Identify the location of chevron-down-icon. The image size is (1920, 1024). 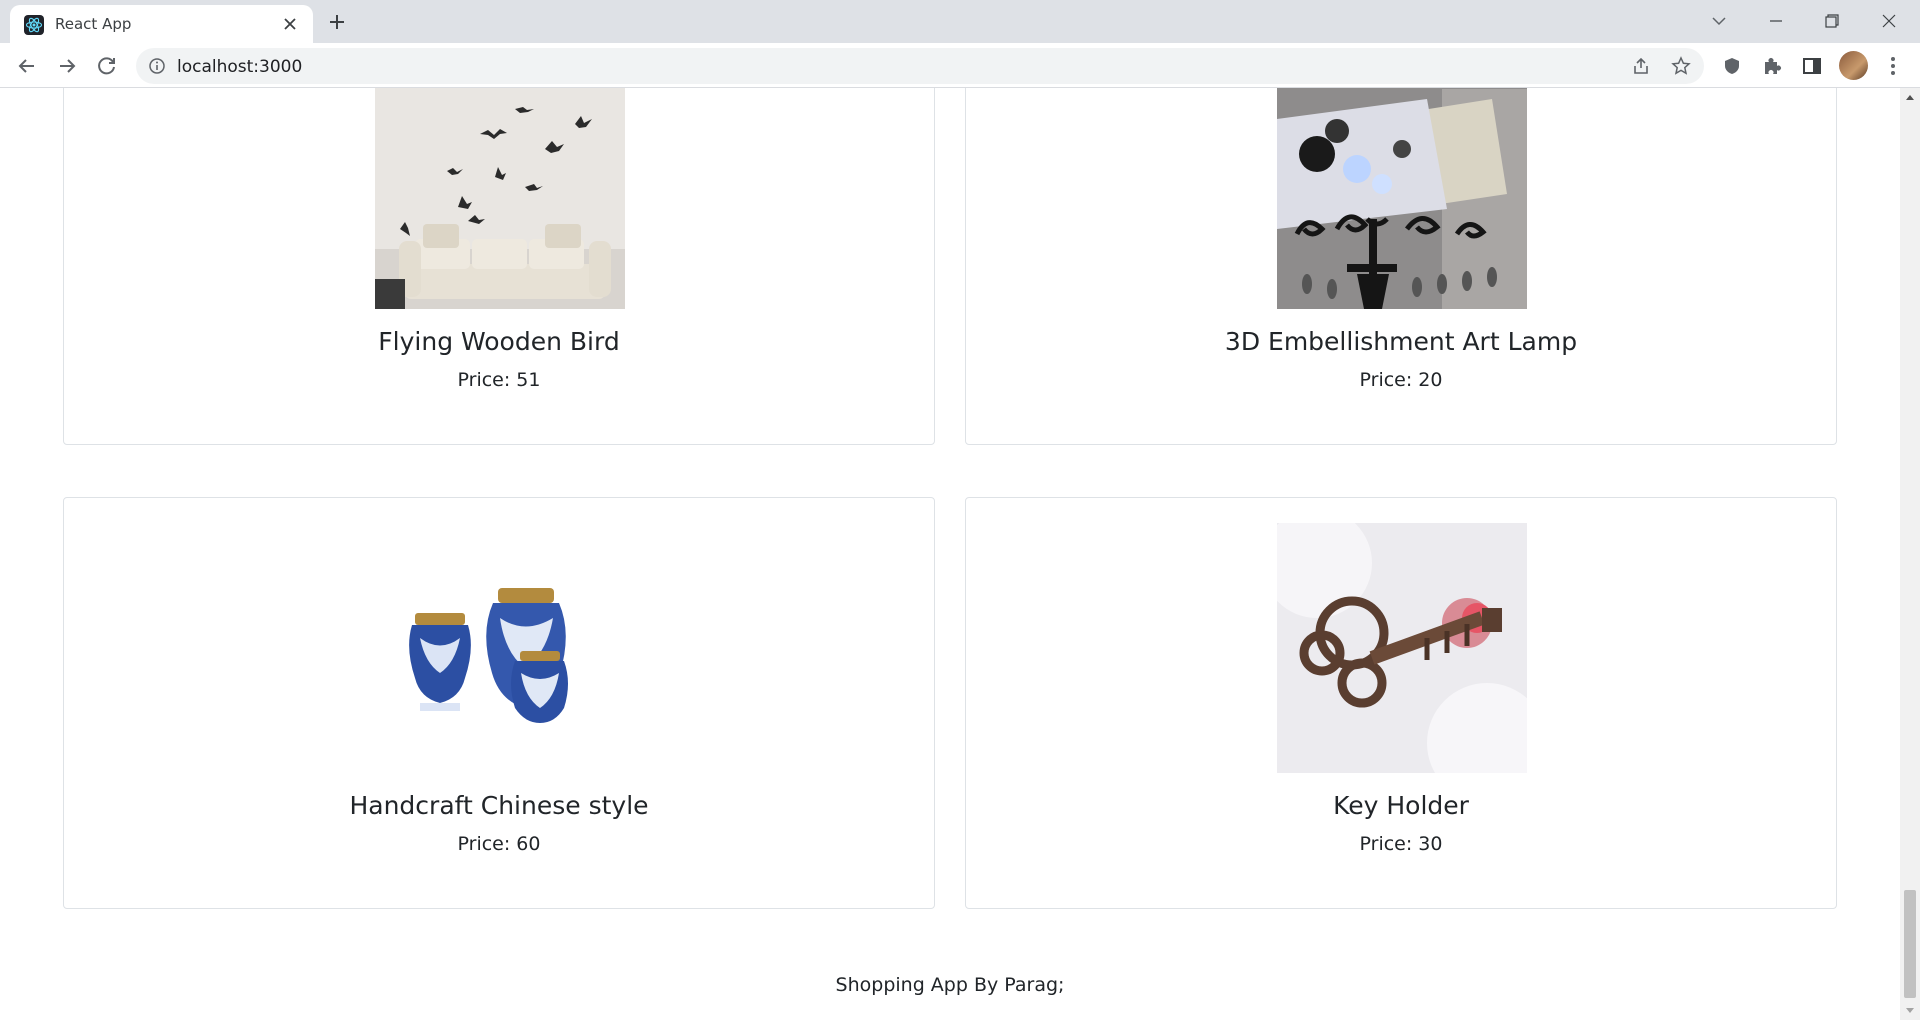
(1719, 21).